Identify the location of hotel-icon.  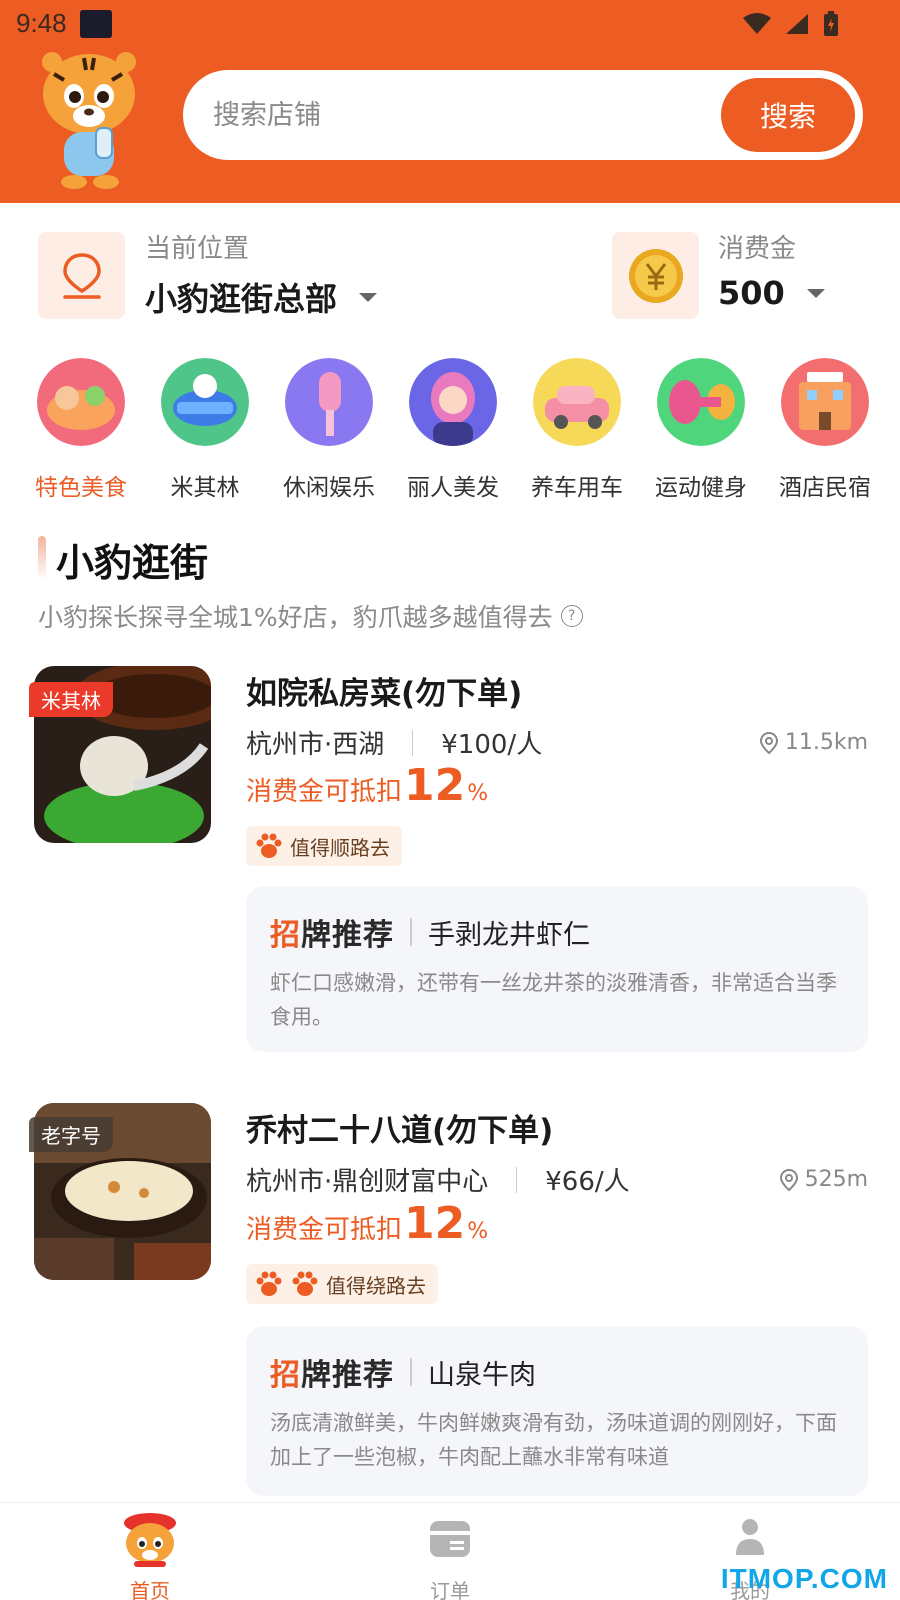
(825, 402).